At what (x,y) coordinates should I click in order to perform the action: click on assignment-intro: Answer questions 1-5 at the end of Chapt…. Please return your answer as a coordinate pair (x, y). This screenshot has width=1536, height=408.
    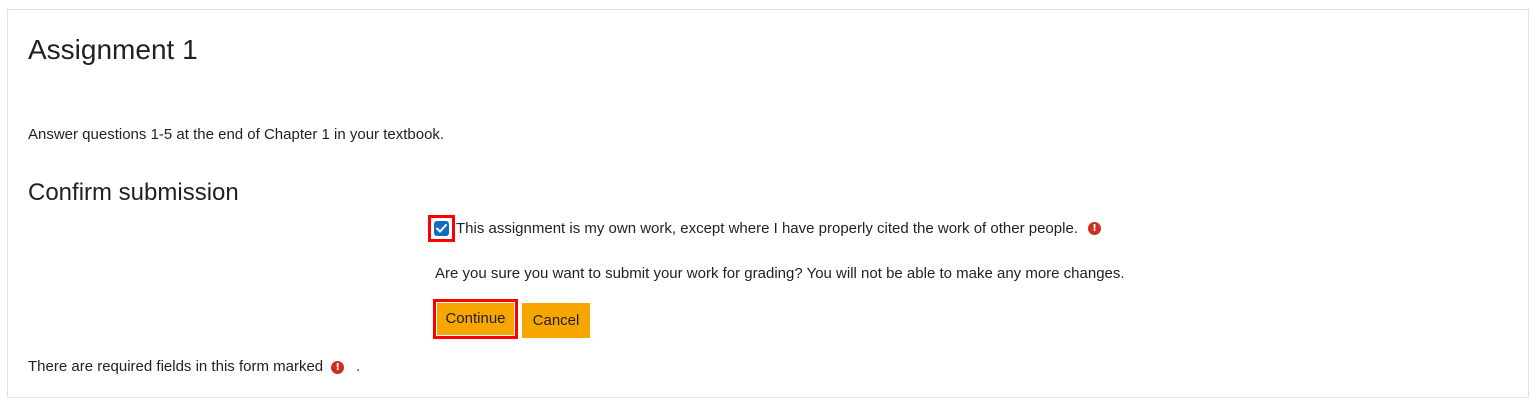
    Looking at the image, I should click on (236, 134).